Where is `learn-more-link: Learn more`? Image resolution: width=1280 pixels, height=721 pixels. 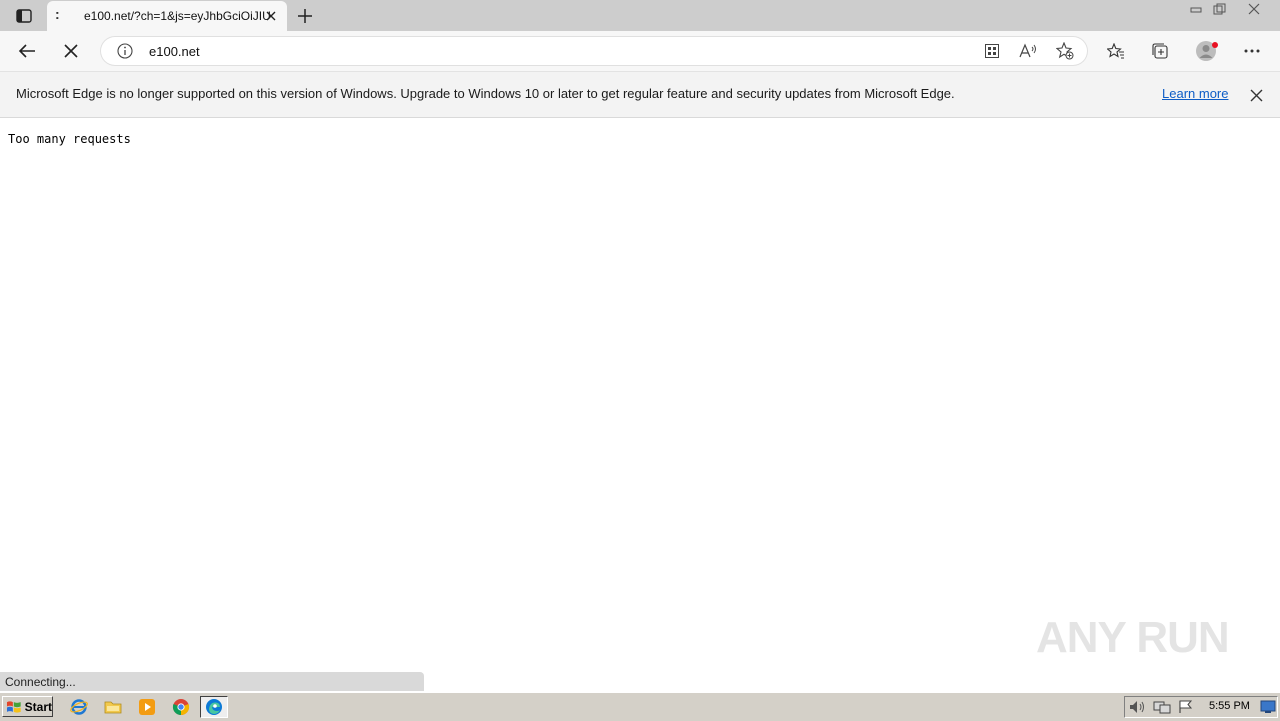
learn-more-link: Learn more is located at coordinates (1195, 93).